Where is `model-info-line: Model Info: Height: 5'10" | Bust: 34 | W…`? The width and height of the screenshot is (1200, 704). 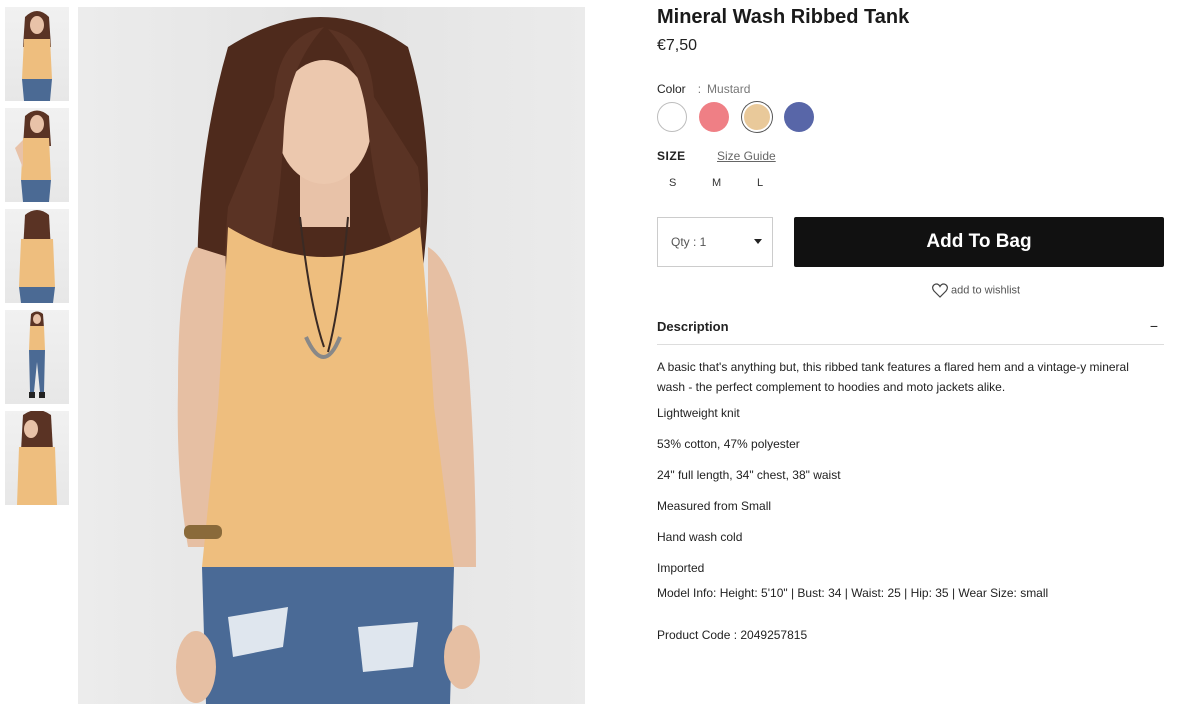
model-info-line: Model Info: Height: 5'10" | Bust: 34 | W… is located at coordinates (853, 593).